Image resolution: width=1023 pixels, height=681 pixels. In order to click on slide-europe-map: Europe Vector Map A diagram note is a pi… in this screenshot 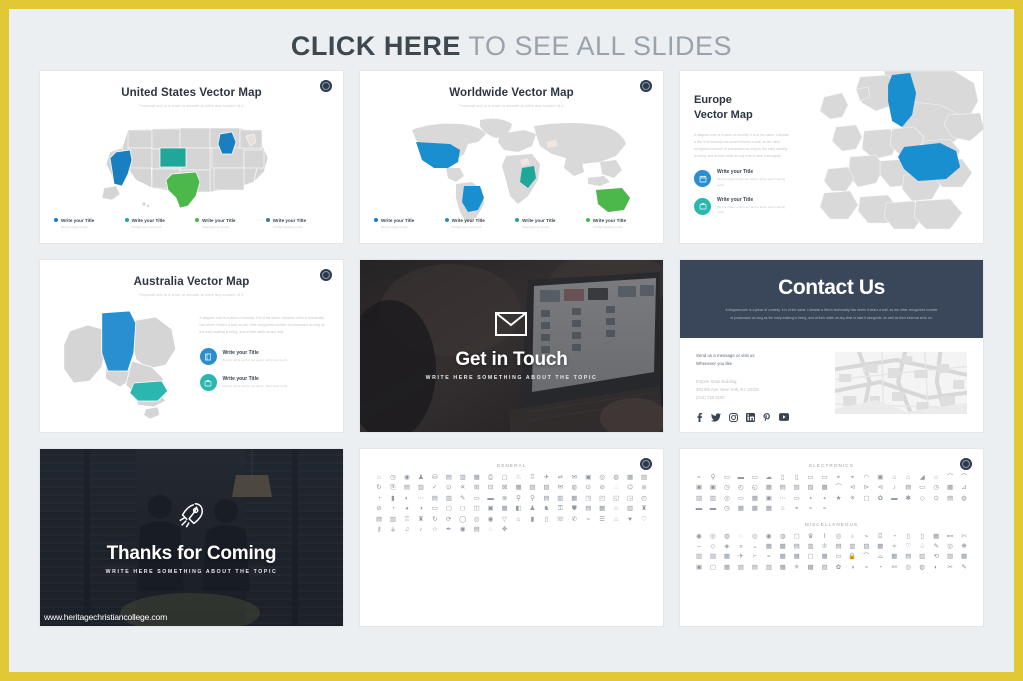, I will do `click(831, 157)`.